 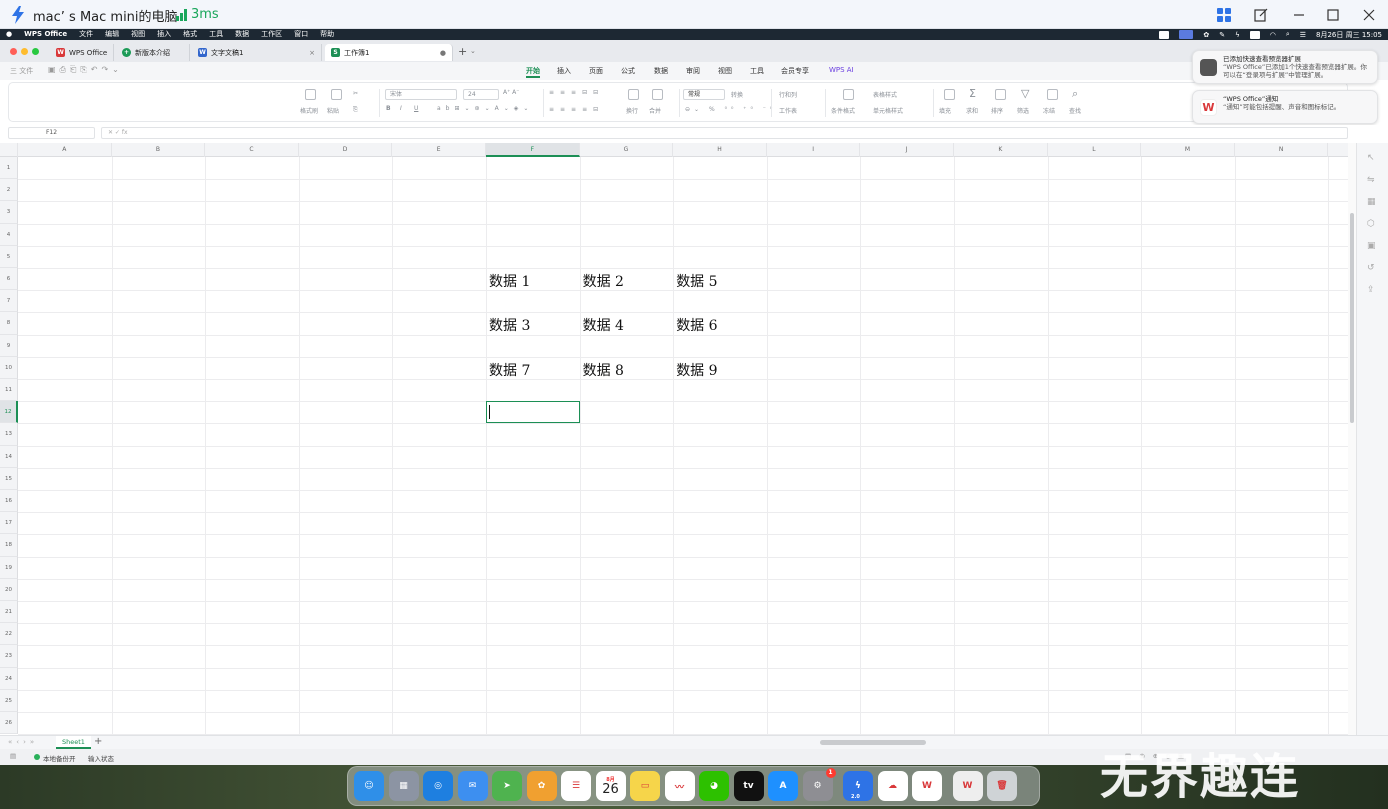 I want to click on scroll-thumb, so click(x=1352, y=318).